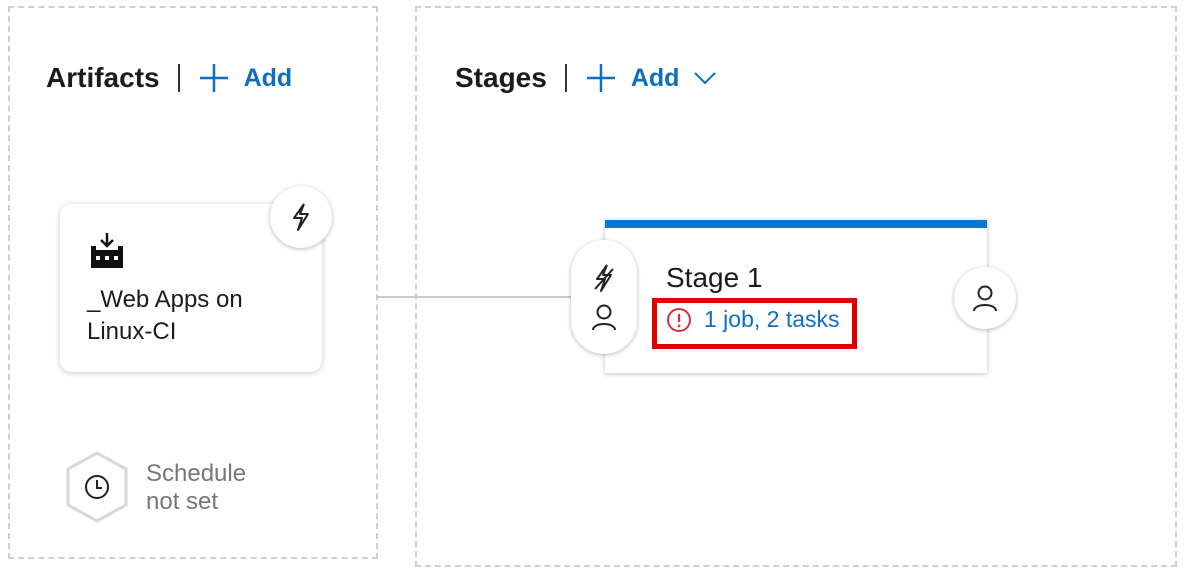 Image resolution: width=1187 pixels, height=574 pixels. I want to click on stages-header: Stages Add, so click(593, 78).